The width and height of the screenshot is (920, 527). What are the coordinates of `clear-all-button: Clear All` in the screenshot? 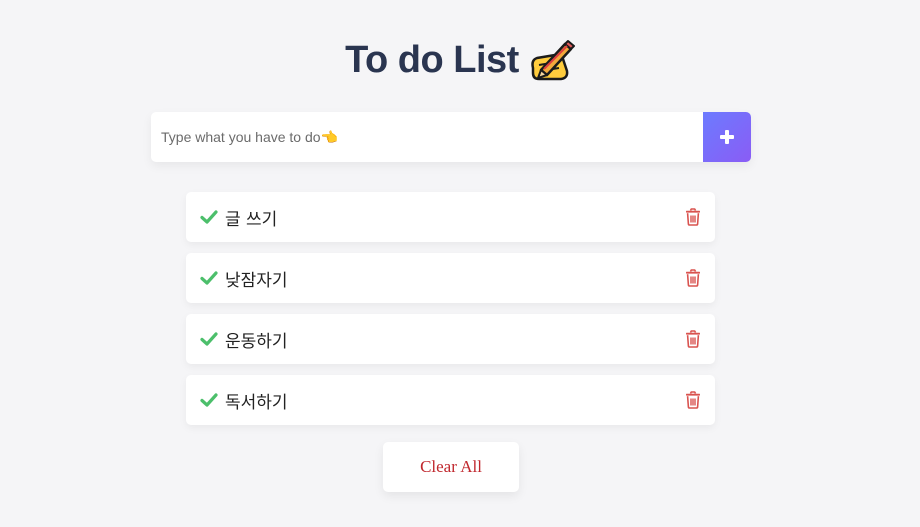 It's located at (451, 467).